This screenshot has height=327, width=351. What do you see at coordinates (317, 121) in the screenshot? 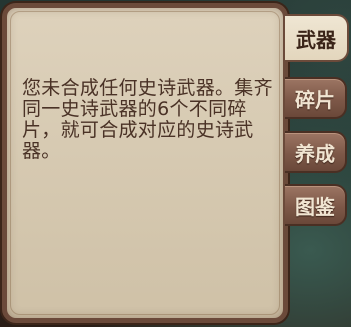
I see `side-tab-bar: 武器 碎片 养成 图鉴` at bounding box center [317, 121].